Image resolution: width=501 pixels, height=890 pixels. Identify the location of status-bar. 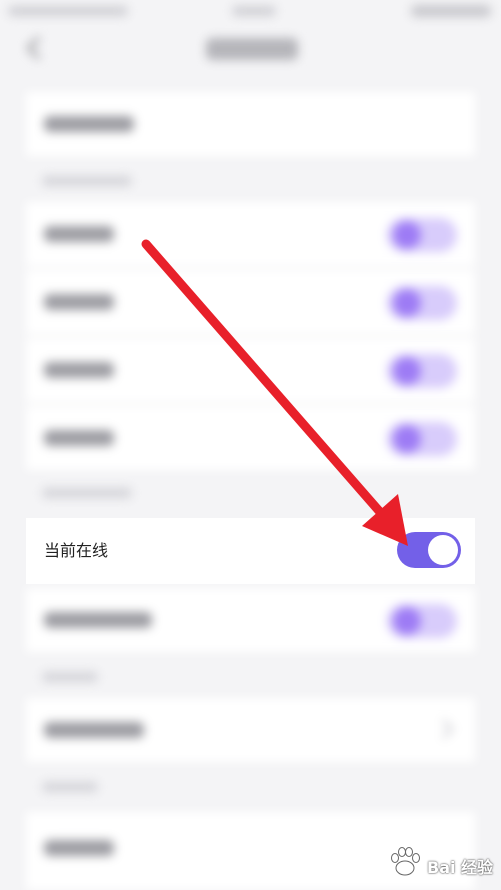
(250, 12).